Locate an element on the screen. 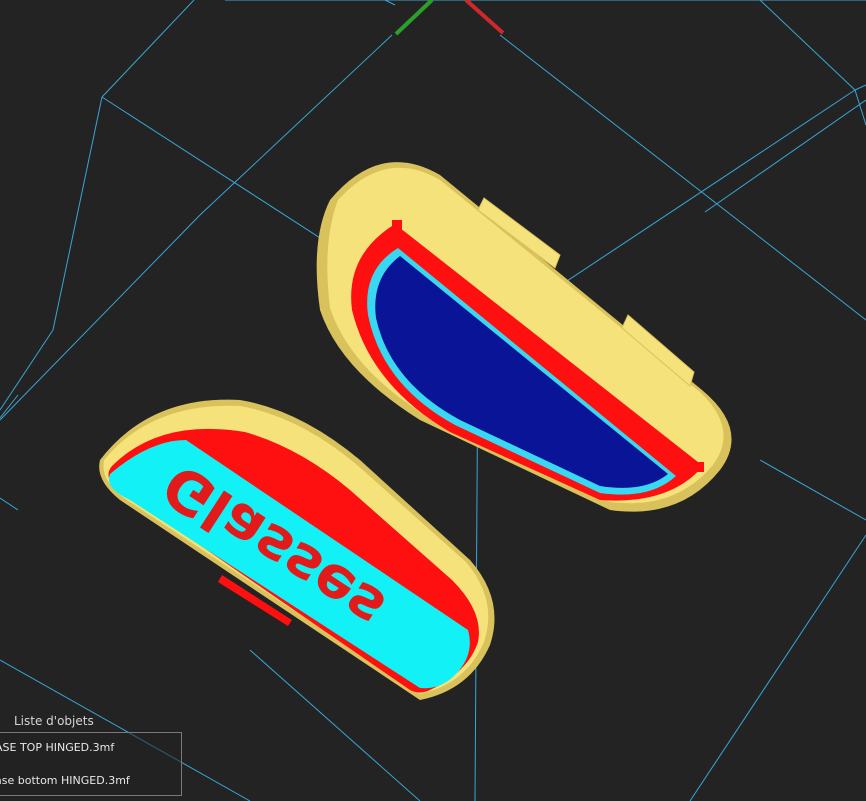 This screenshot has height=801, width=866. object-list-item: ase bottom HINGED.3mf is located at coordinates (90, 781).